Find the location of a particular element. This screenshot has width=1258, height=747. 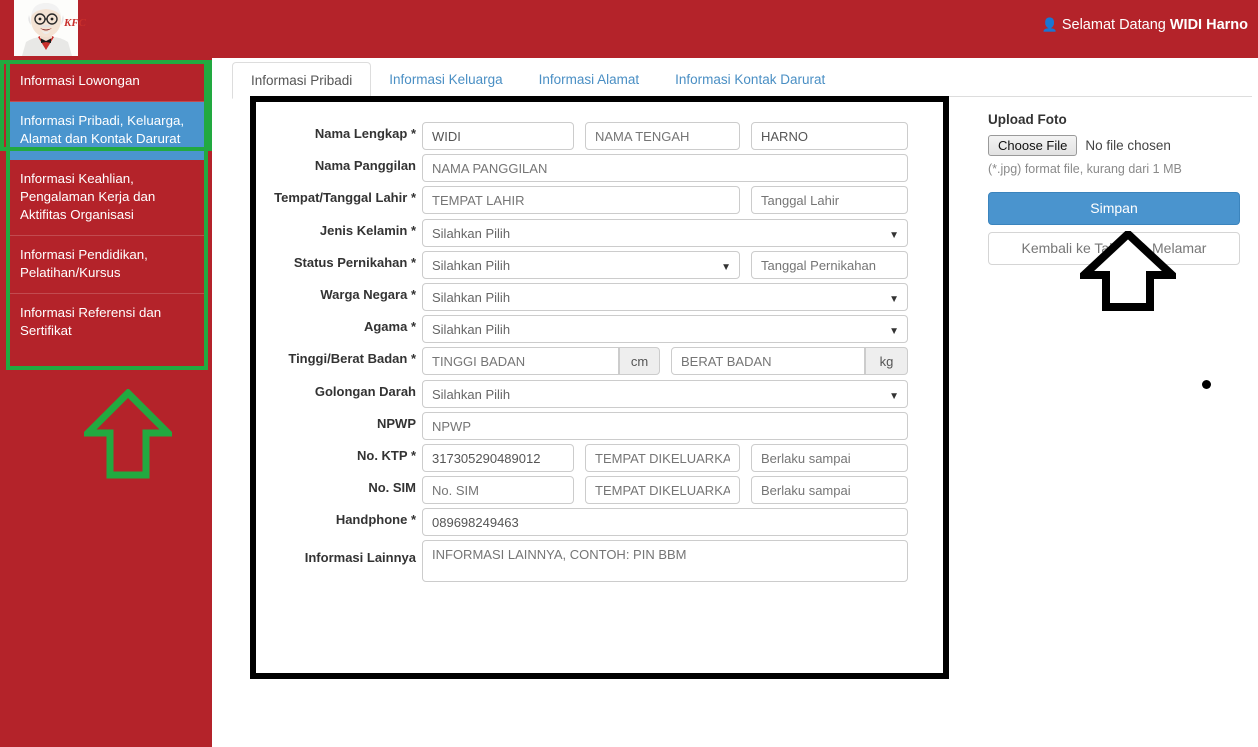

row-handphone: Handphone * is located at coordinates (599, 524).